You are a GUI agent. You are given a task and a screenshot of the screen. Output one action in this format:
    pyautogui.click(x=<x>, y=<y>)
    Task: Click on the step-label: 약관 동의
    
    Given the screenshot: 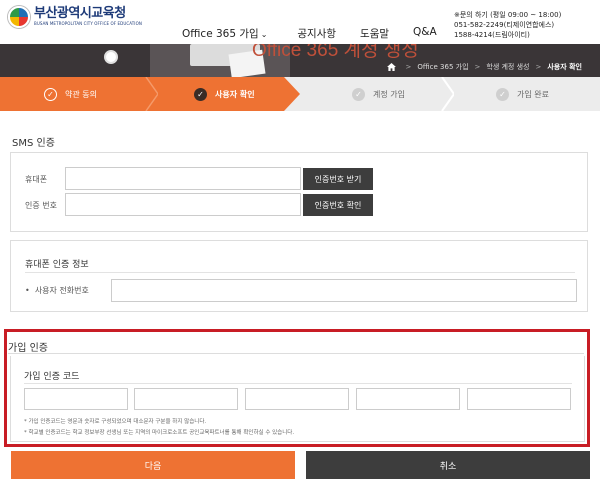 What is the action you would take?
    pyautogui.click(x=81, y=94)
    